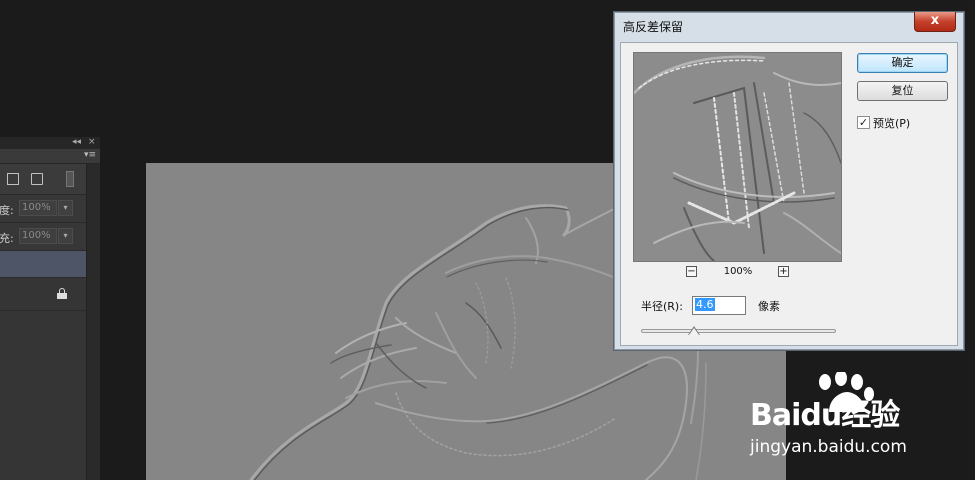 This screenshot has height=480, width=975. What do you see at coordinates (92, 142) in the screenshot?
I see `panel-close-button: ×` at bounding box center [92, 142].